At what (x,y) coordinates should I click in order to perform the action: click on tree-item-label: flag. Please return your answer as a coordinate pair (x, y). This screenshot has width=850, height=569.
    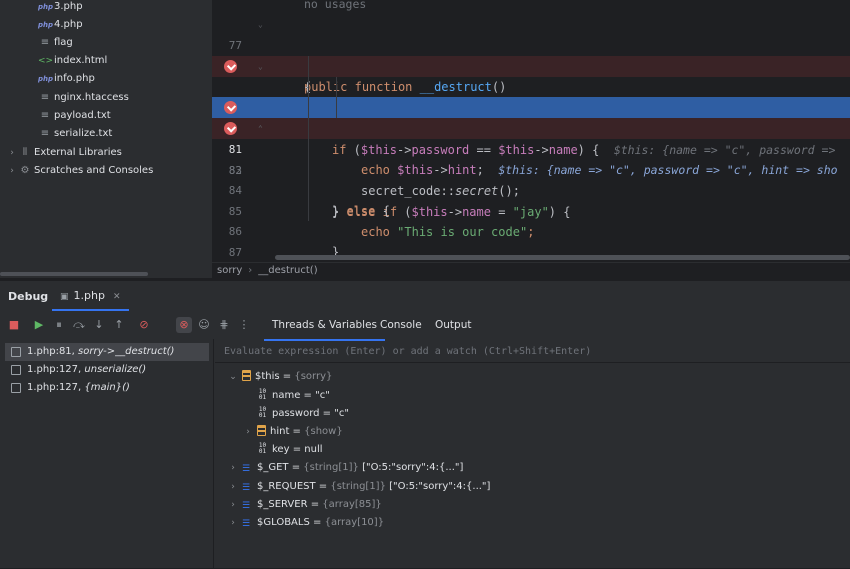
    Looking at the image, I should click on (63, 42).